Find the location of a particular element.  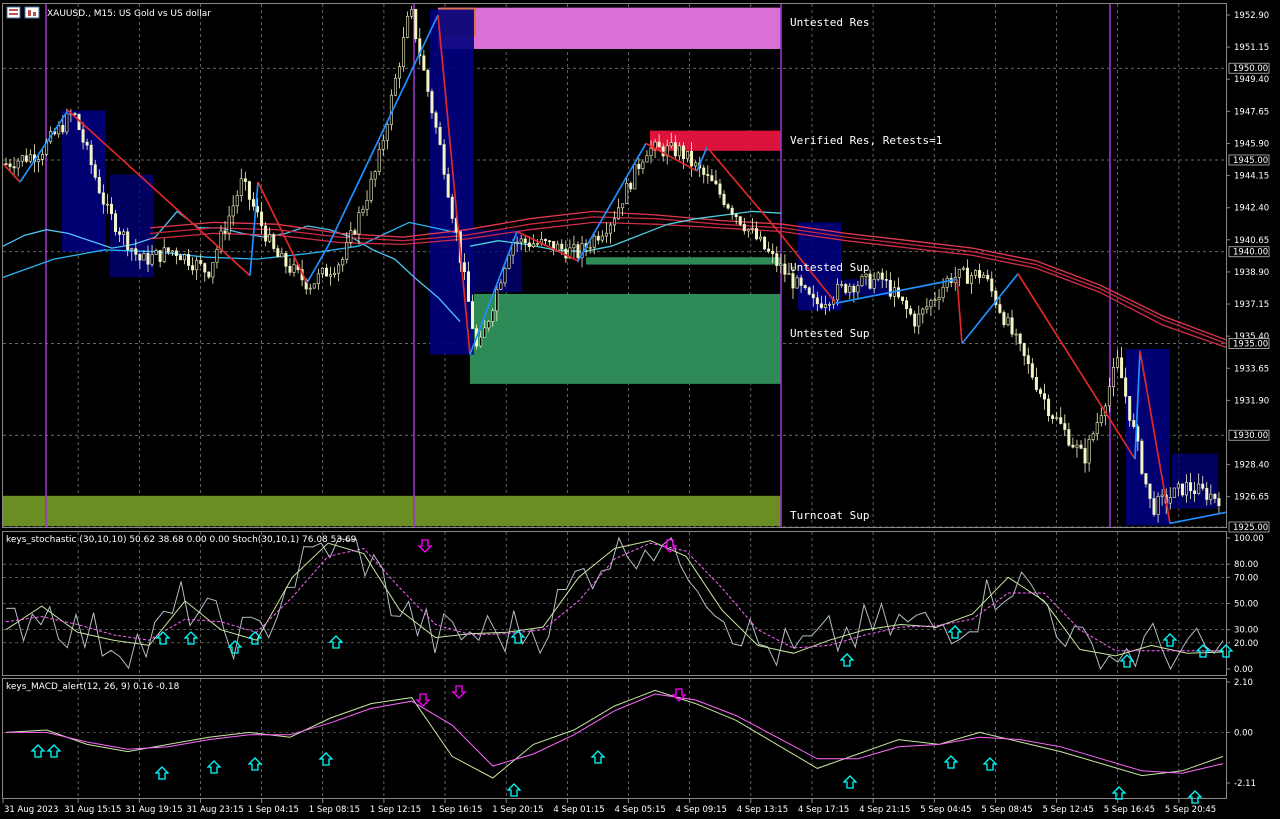

stoch-tick-label: 0.00 is located at coordinates (1243, 670).